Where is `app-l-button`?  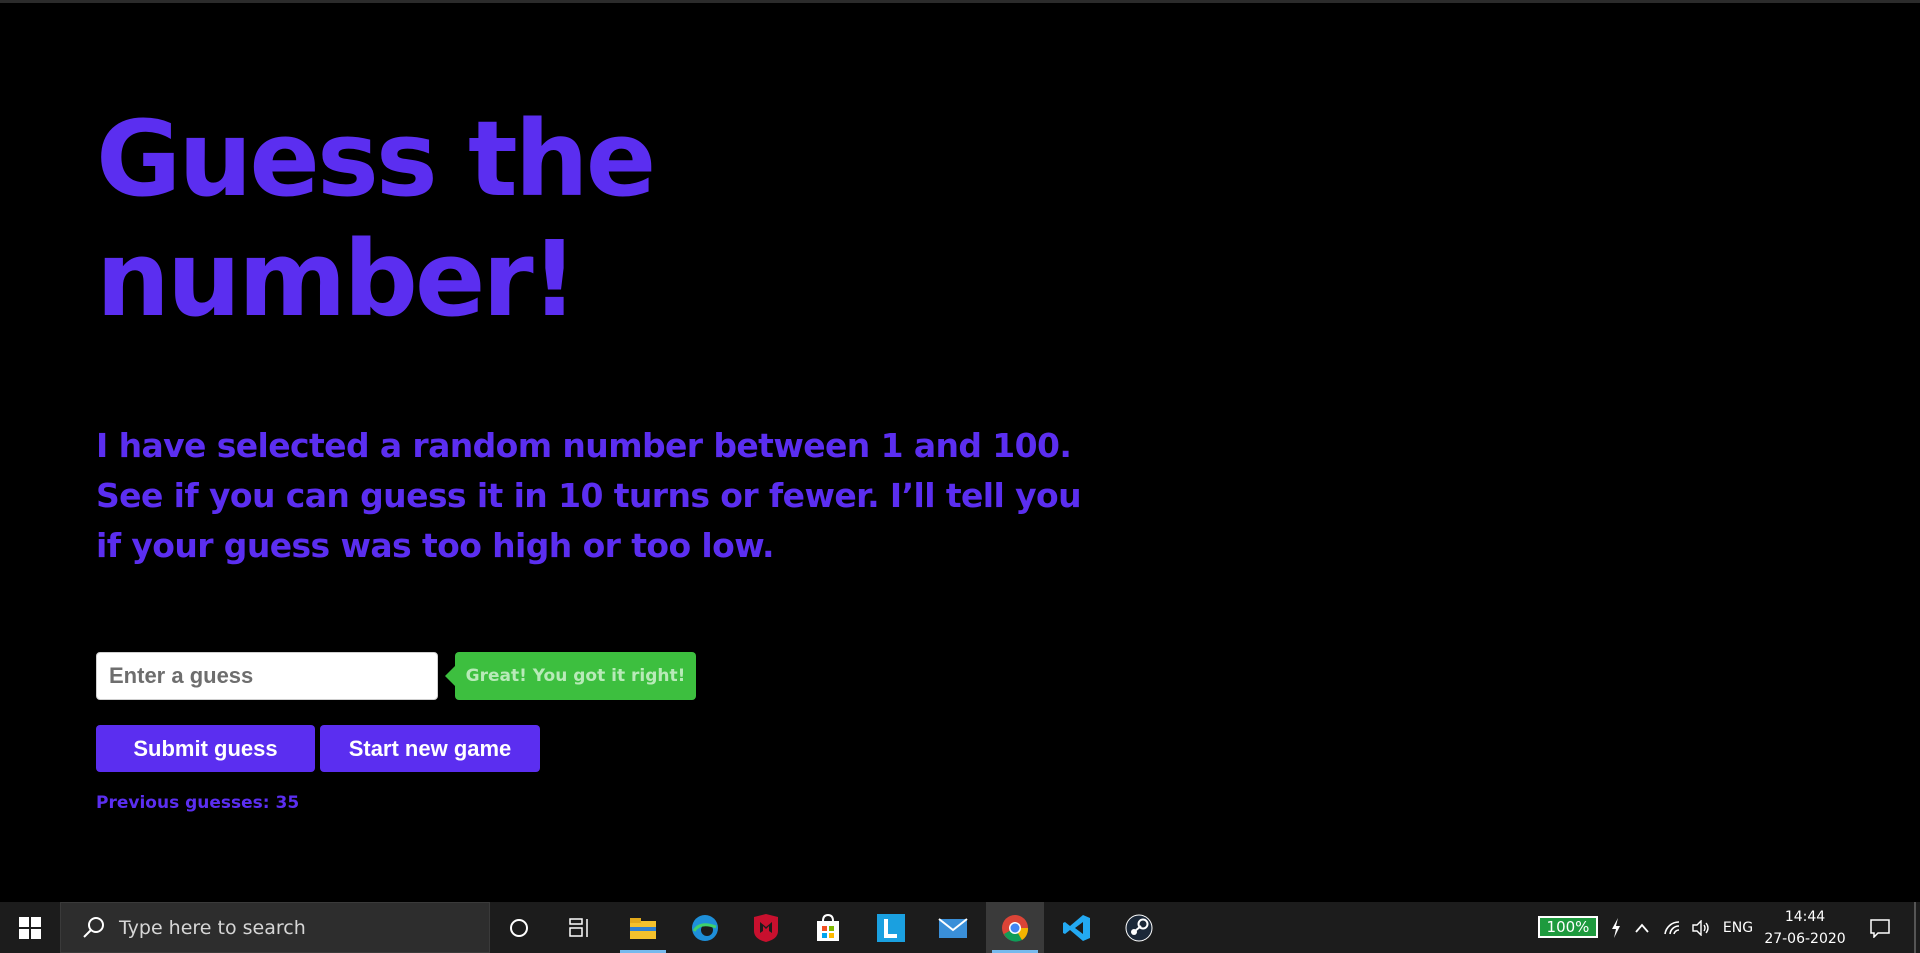 app-l-button is located at coordinates (891, 927).